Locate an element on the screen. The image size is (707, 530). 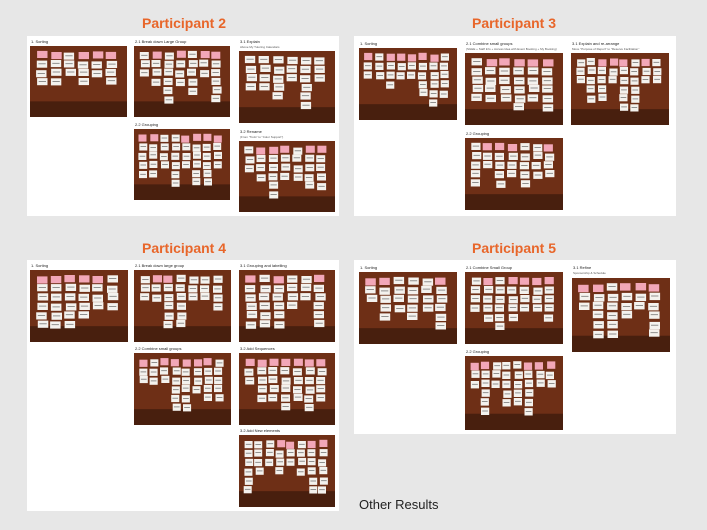
section-note: Sponsorship & Schedule is located at coordinates (589, 273).